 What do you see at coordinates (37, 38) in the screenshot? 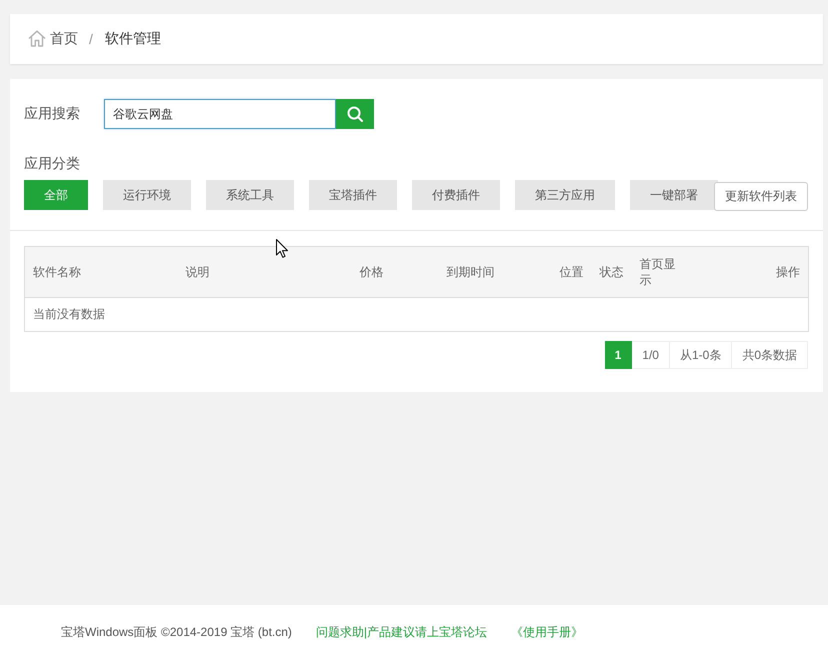
I see `home-icon` at bounding box center [37, 38].